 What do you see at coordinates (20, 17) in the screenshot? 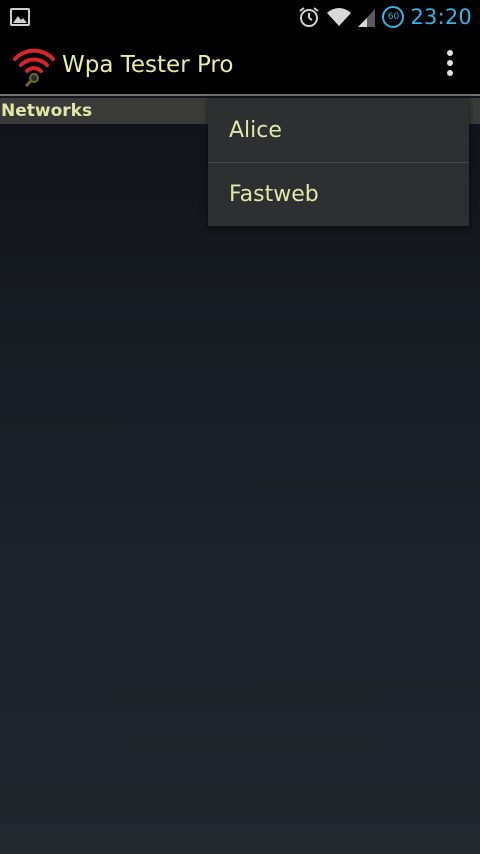
I see `gallery-icon` at bounding box center [20, 17].